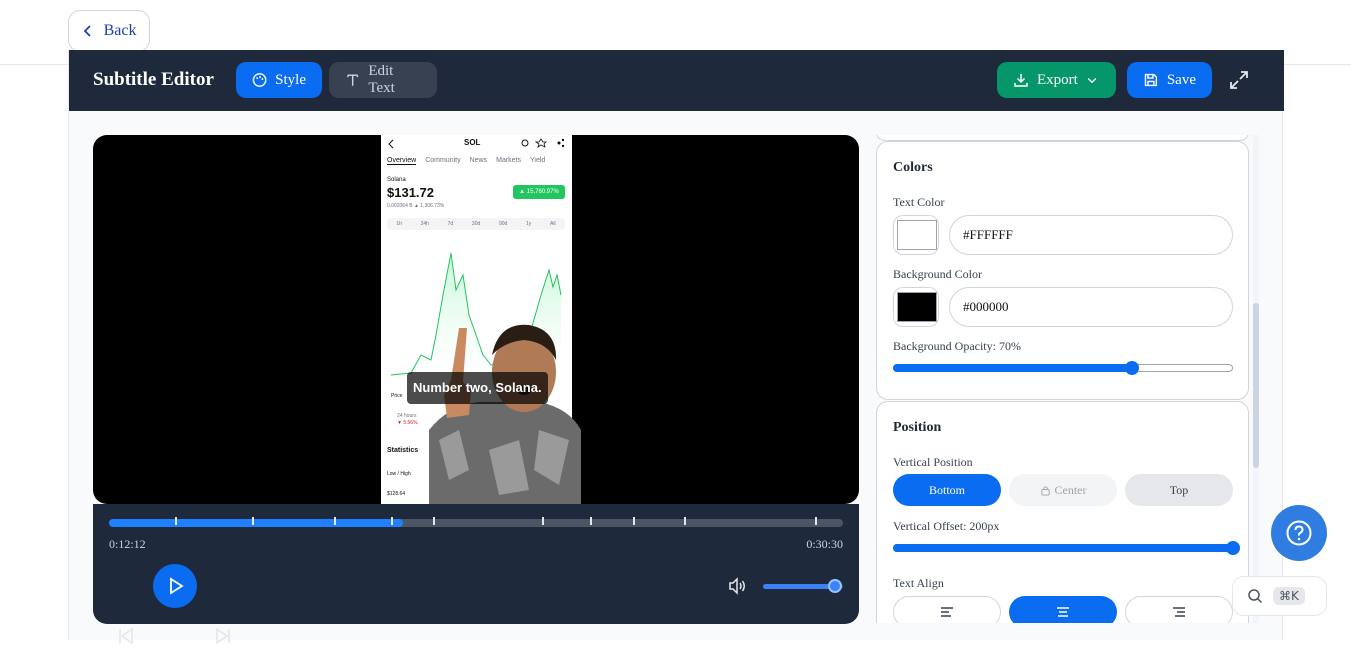 This screenshot has width=1351, height=647. What do you see at coordinates (127, 544) in the screenshot?
I see `current-time: 0:12:12` at bounding box center [127, 544].